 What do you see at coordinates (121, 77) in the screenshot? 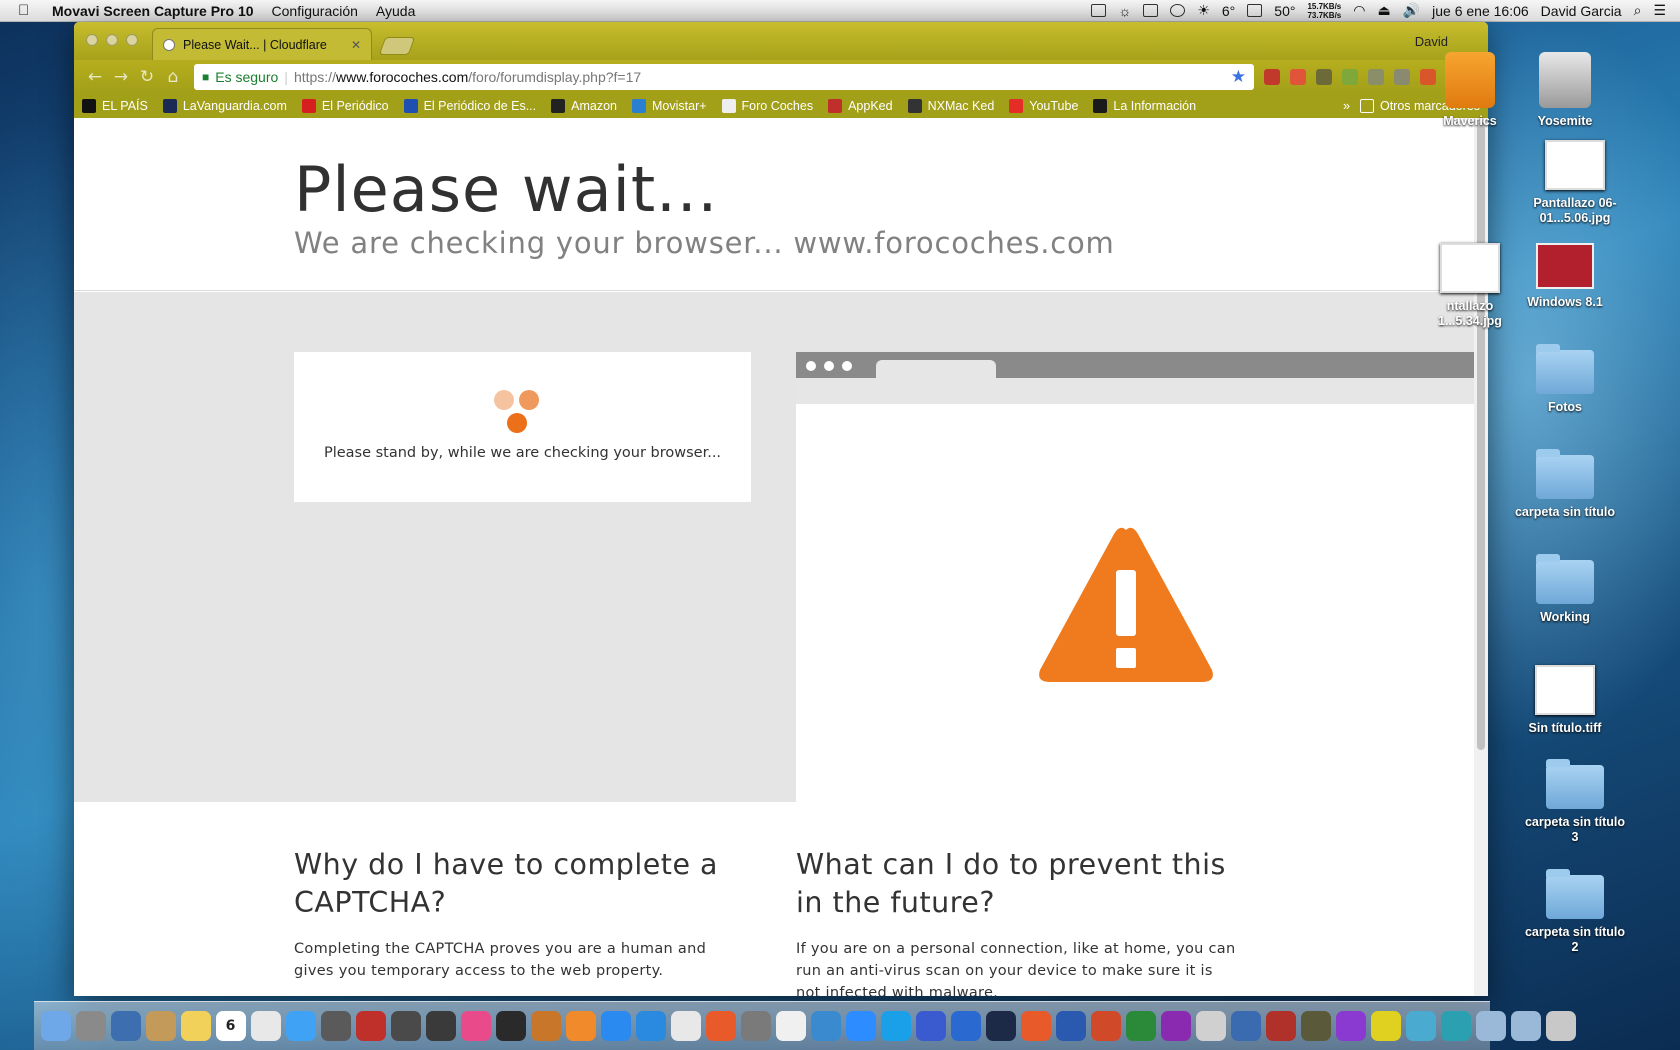
I see `forward-arrow-icon: →` at bounding box center [121, 77].